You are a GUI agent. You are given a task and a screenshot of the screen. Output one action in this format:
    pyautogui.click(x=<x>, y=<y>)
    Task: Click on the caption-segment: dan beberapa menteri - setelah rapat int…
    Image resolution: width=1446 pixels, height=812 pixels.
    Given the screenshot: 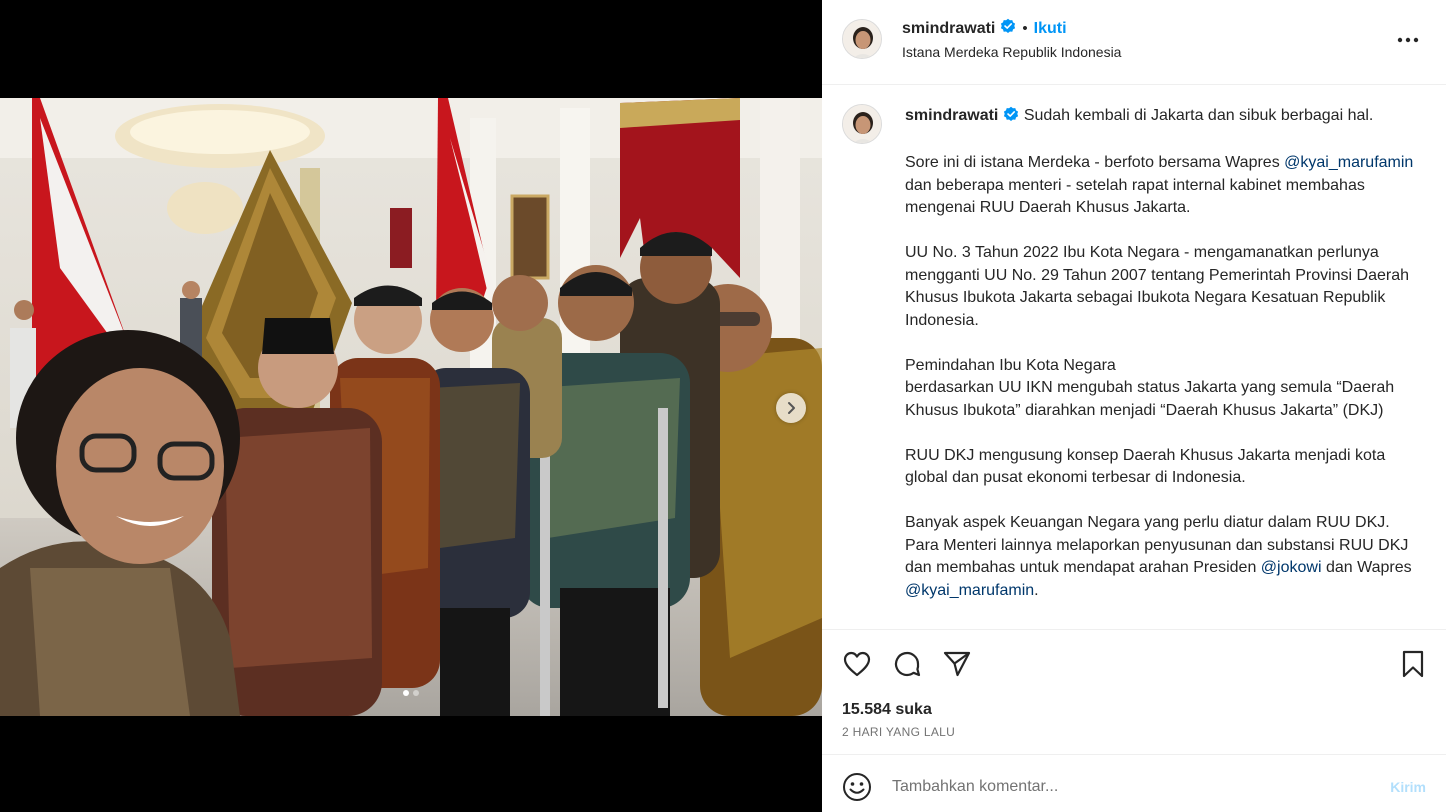 What is the action you would take?
    pyautogui.click(x=1135, y=196)
    